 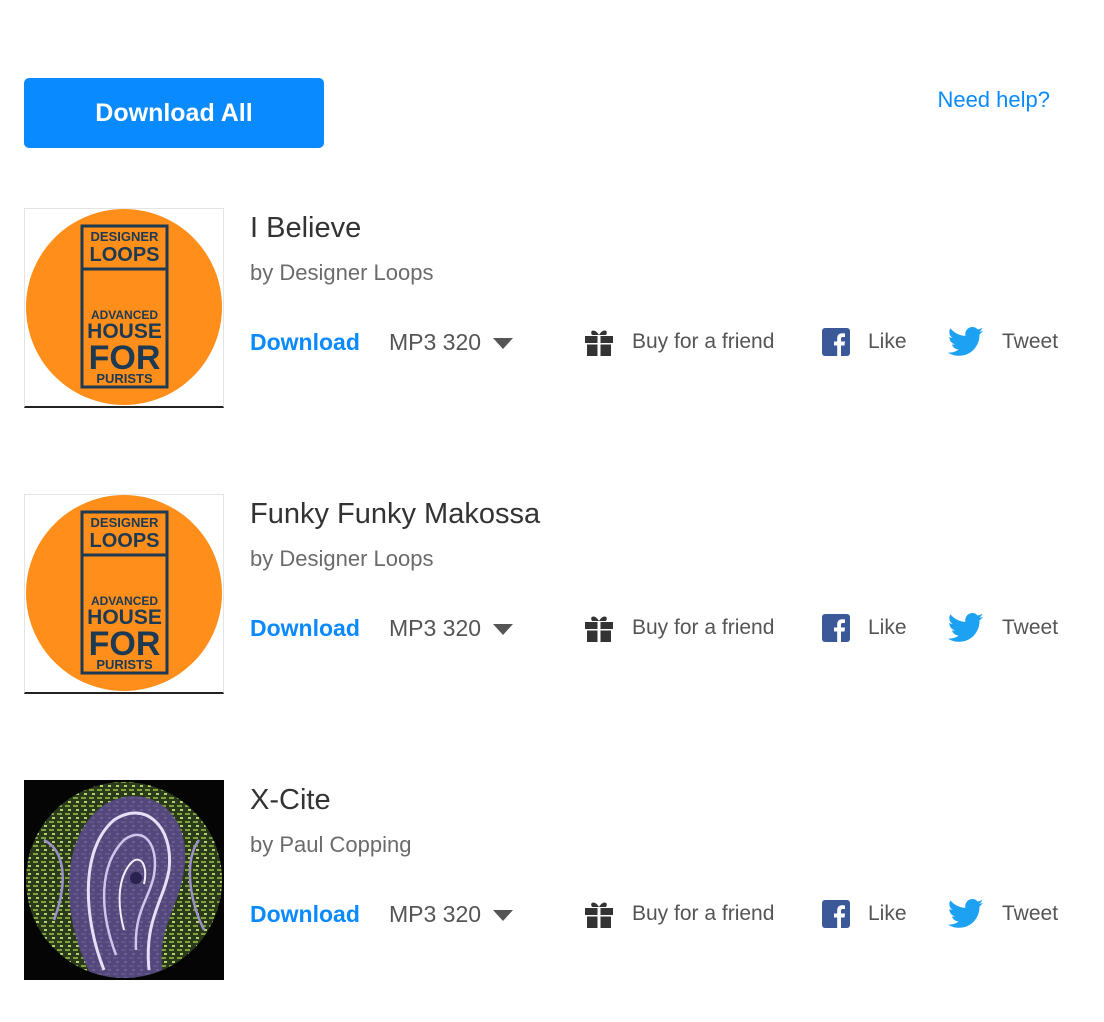 I want to click on need-help-link: Need help?, so click(x=993, y=100).